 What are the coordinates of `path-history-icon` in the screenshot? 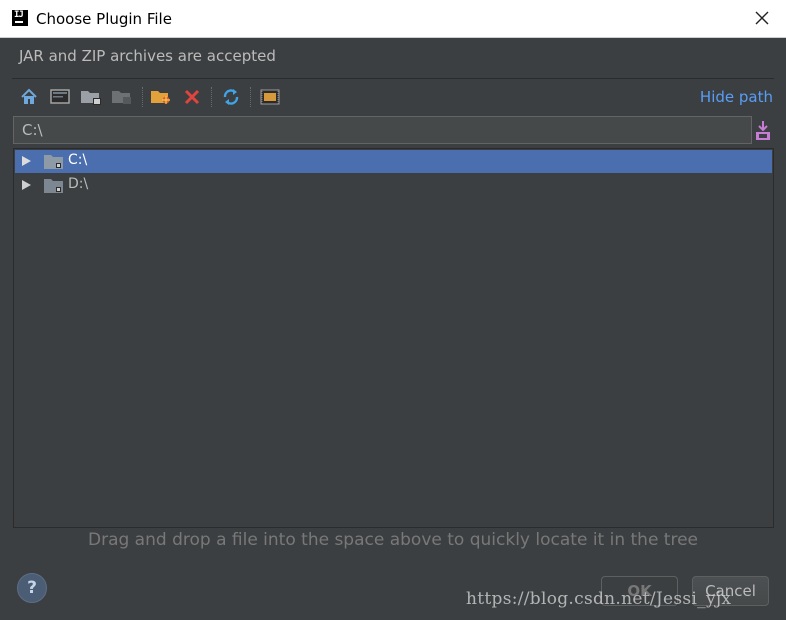 It's located at (763, 130).